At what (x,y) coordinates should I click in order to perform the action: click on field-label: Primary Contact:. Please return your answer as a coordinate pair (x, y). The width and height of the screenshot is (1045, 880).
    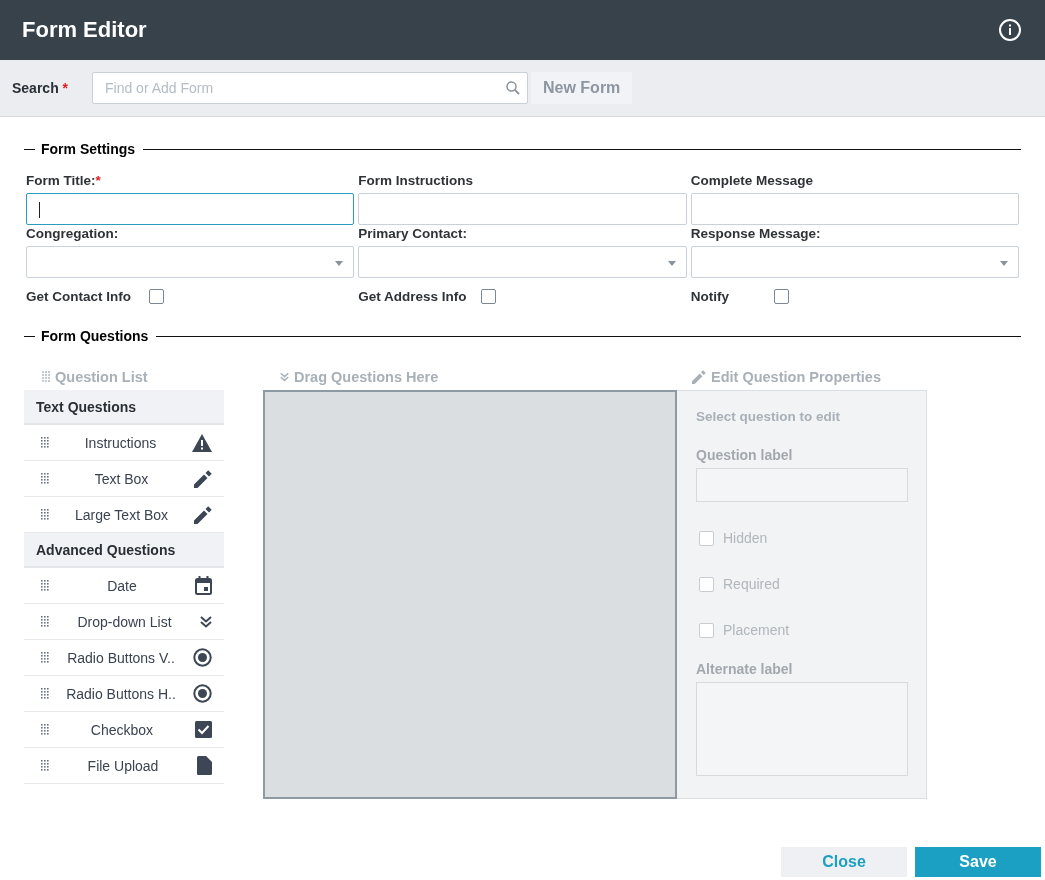
    Looking at the image, I should click on (413, 233).